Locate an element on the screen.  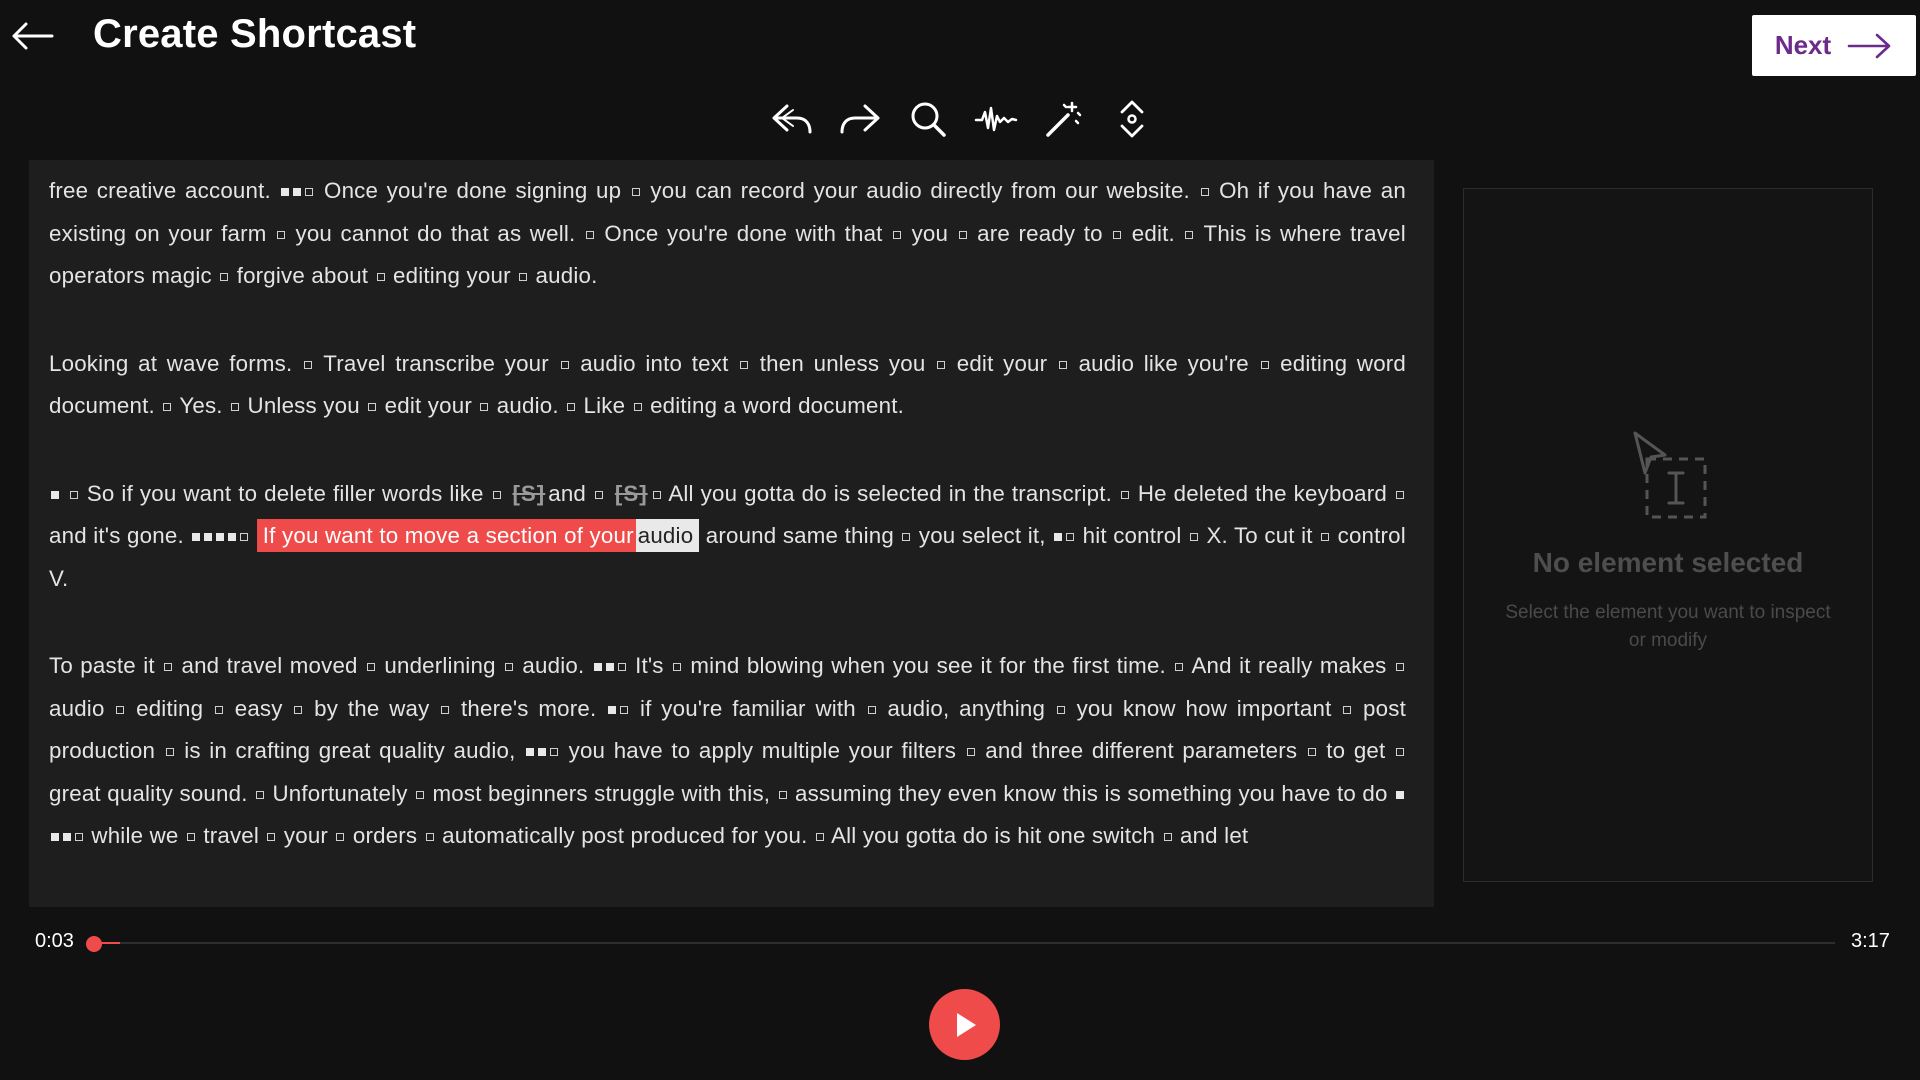
transcript-segment: great quality sound. is located at coordinates (148, 793).